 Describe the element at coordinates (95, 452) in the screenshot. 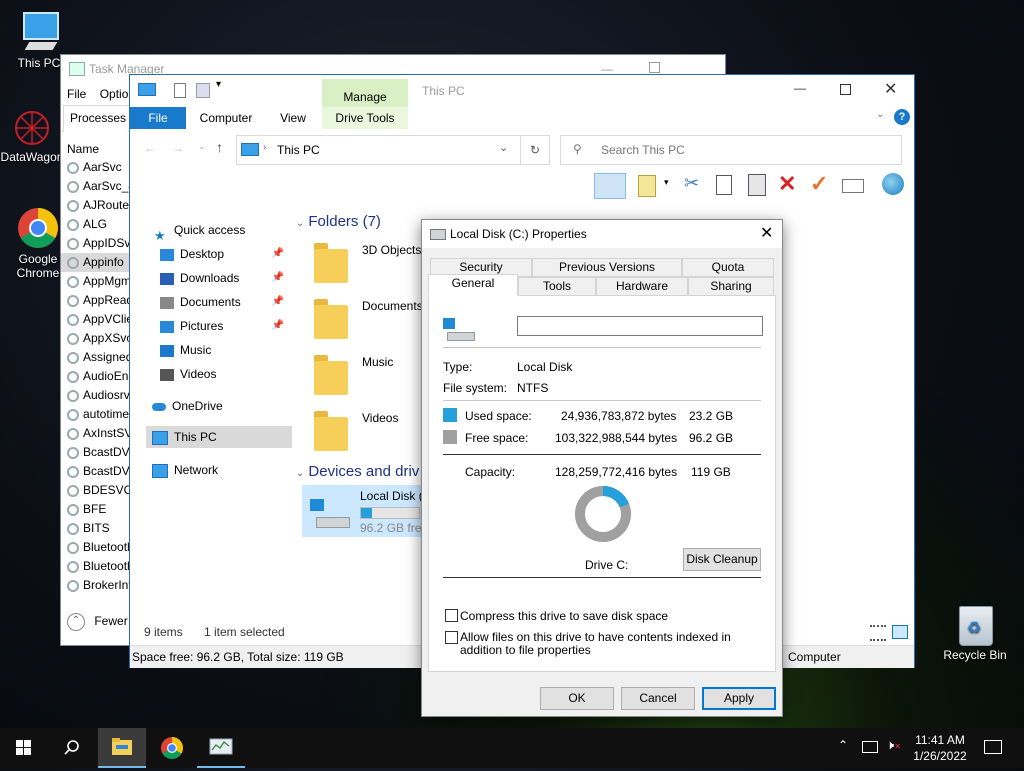

I see `process-row: BcastDVR` at that location.